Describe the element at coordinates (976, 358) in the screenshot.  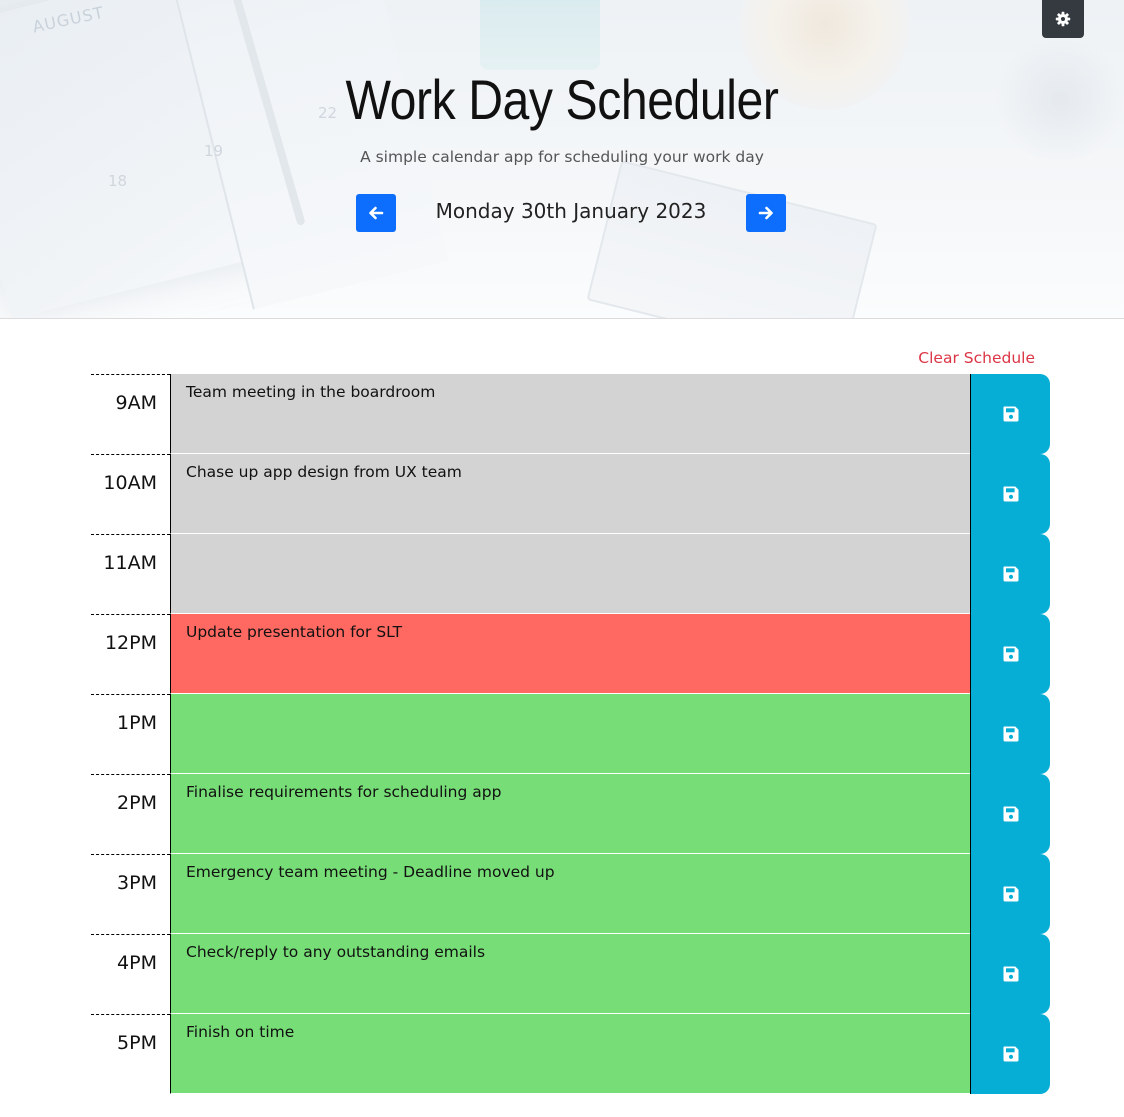
I see `clear-schedule-button: Clear Schedule` at that location.